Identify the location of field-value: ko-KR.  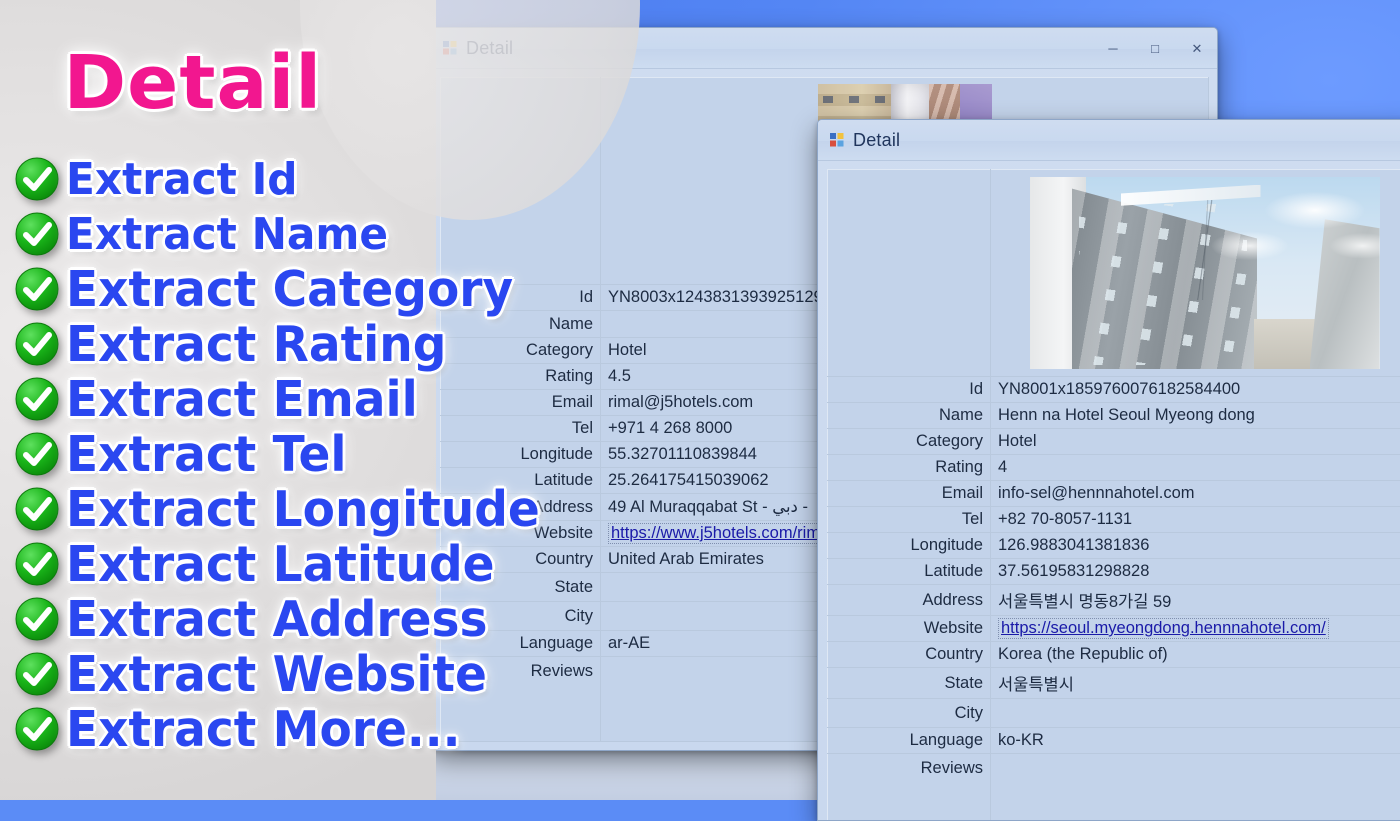
(1195, 741).